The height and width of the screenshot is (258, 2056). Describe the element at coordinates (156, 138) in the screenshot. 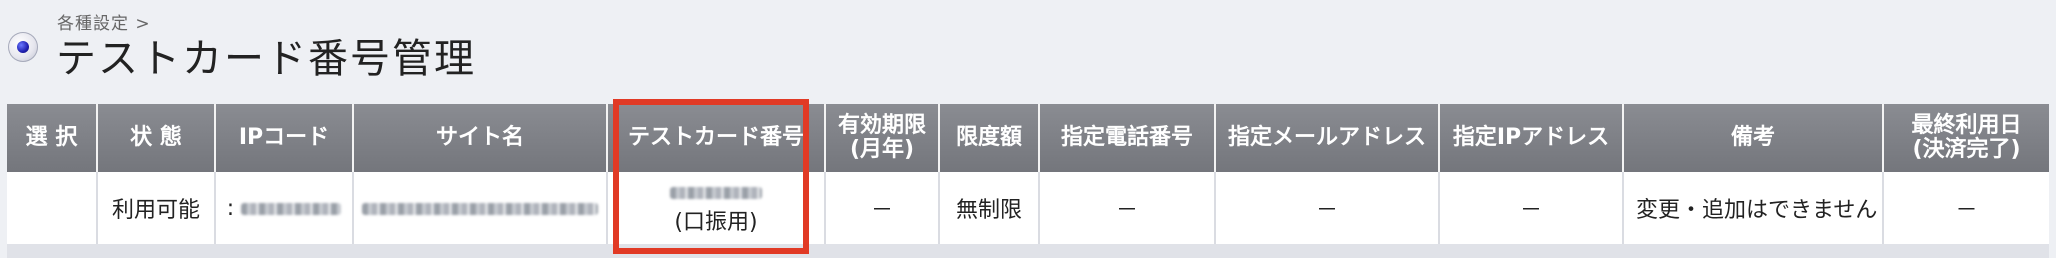

I see `header-status: 状 態` at that location.